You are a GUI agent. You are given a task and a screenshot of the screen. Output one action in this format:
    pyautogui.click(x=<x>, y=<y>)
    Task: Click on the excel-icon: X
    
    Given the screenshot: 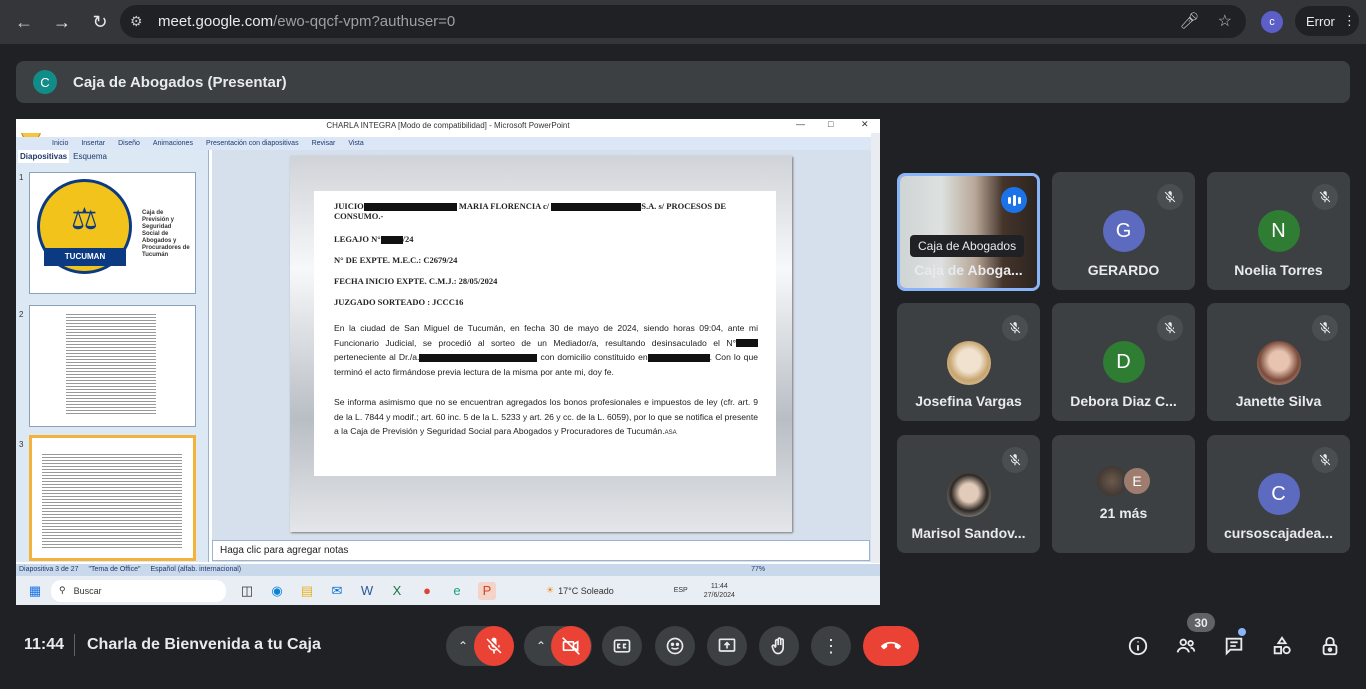 What is the action you would take?
    pyautogui.click(x=397, y=591)
    